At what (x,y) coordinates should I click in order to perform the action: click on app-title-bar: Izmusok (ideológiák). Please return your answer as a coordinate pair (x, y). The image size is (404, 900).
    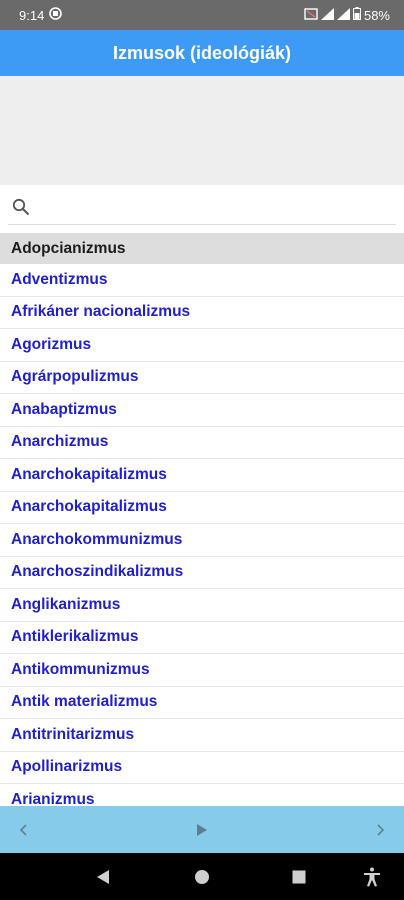
    Looking at the image, I should click on (202, 53).